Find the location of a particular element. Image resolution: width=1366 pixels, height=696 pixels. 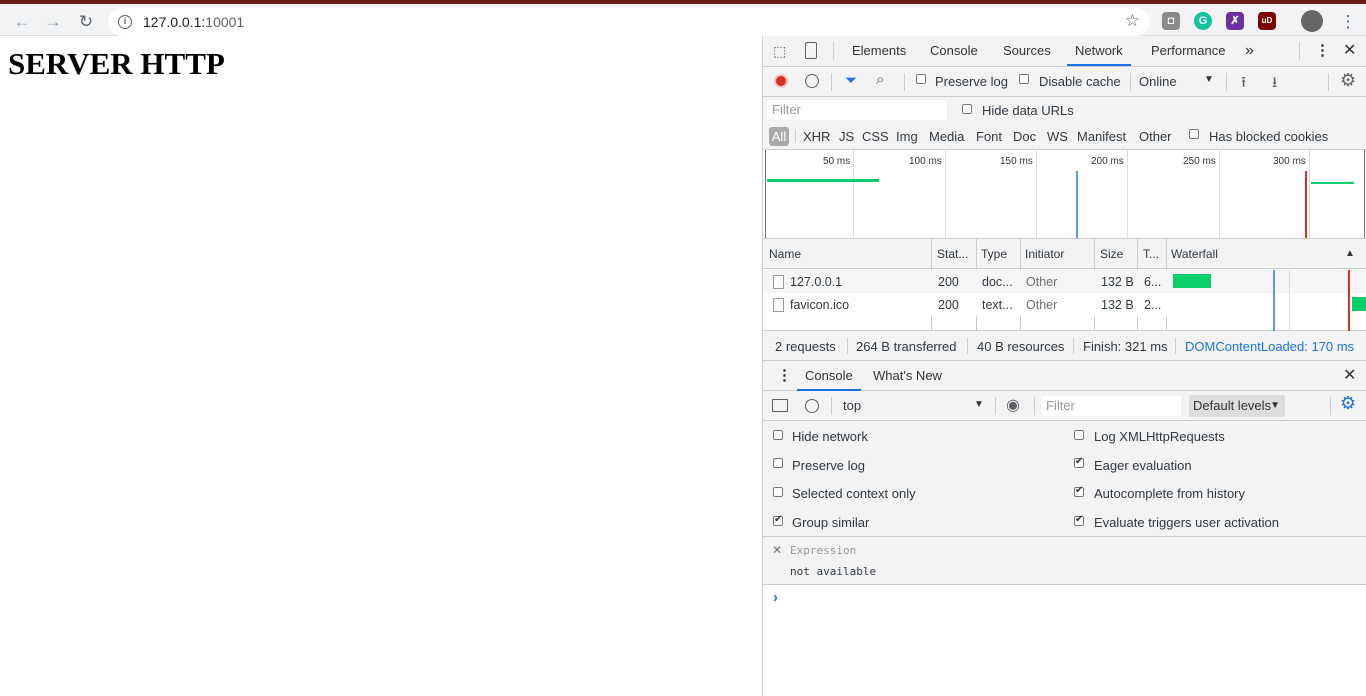

context-select: top is located at coordinates (852, 405).